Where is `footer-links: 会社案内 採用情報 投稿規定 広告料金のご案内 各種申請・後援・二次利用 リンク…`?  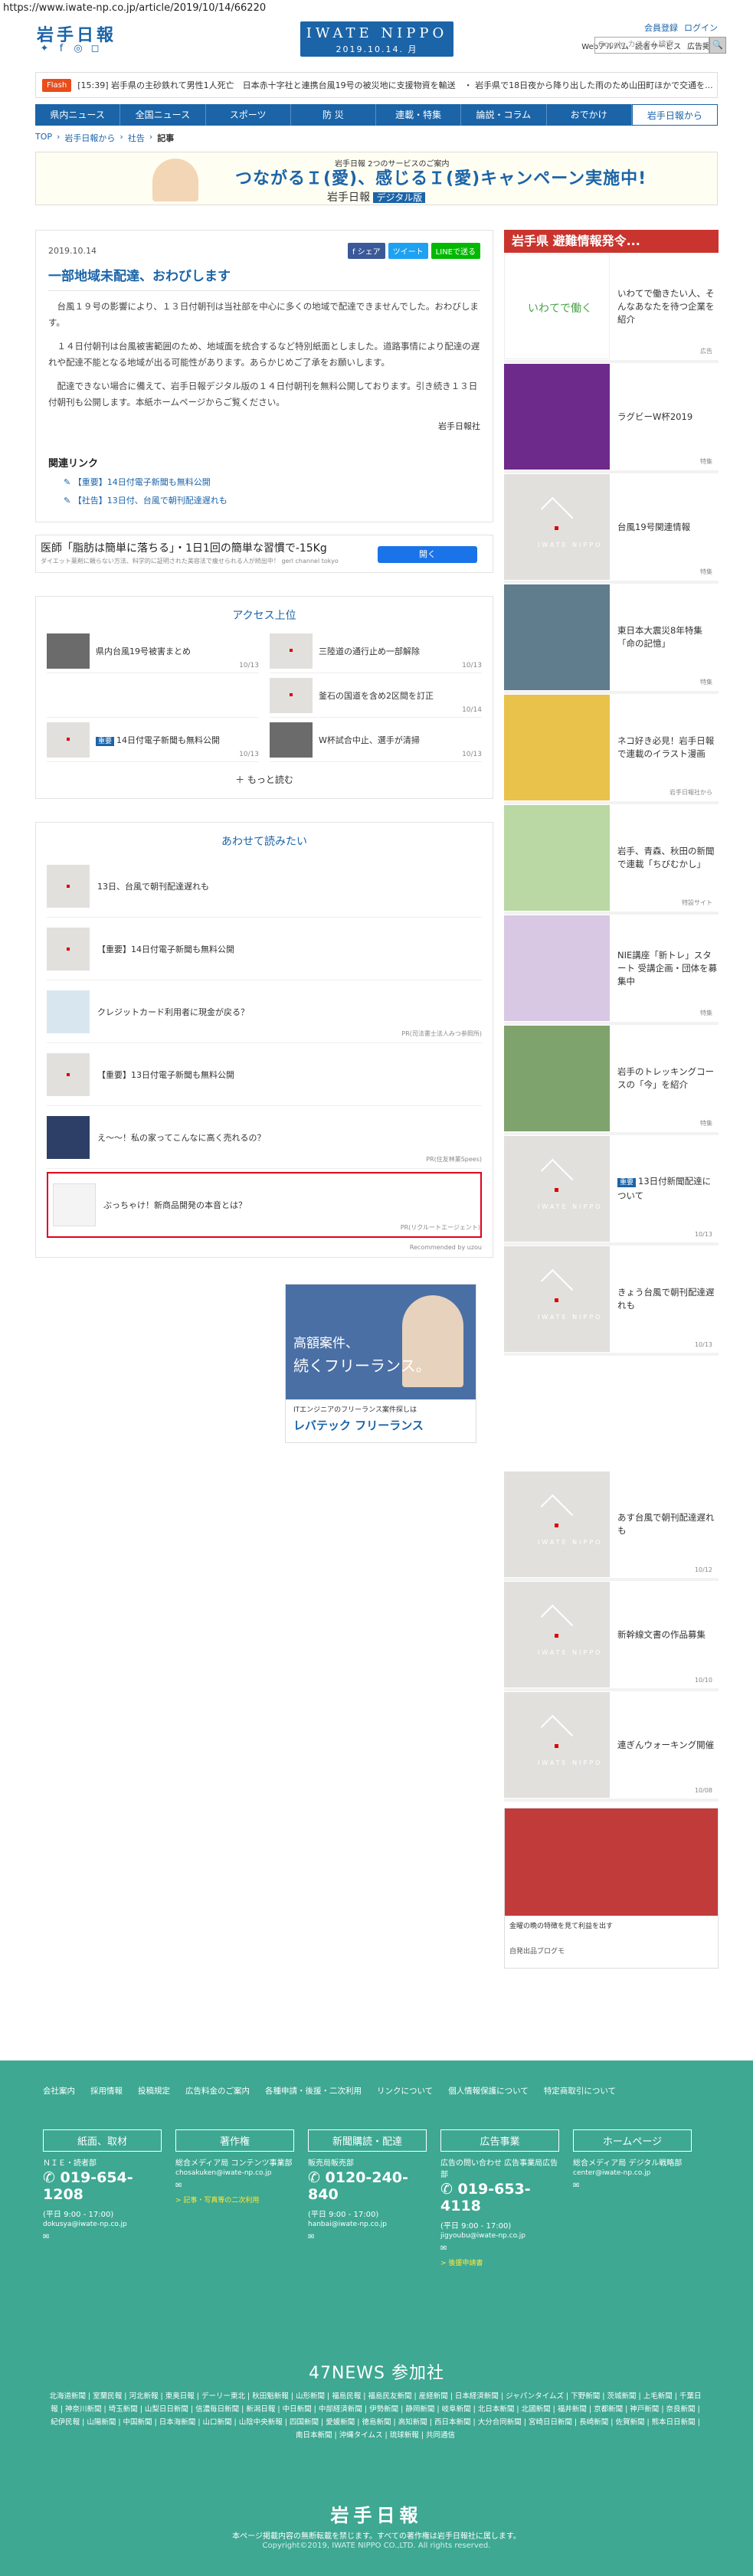
footer-links: 会社案内 採用情報 投稿規定 広告料金のご案内 各種申請・後援・二次利用 リンク… is located at coordinates (357, 2090).